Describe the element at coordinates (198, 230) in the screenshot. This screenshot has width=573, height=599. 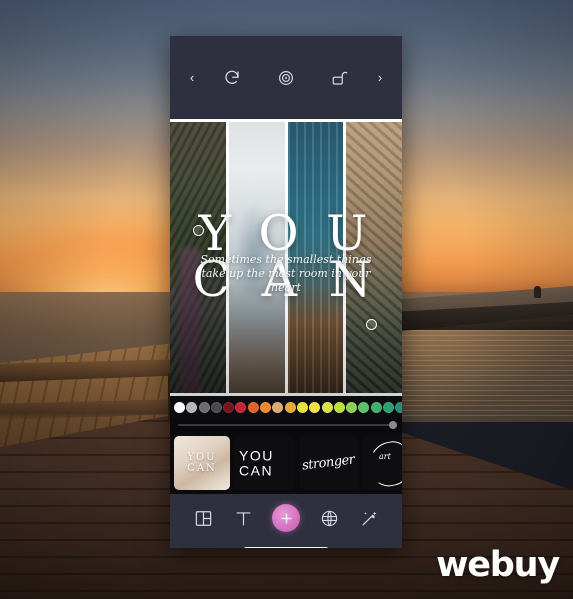
I see `selection-handle-top-left` at that location.